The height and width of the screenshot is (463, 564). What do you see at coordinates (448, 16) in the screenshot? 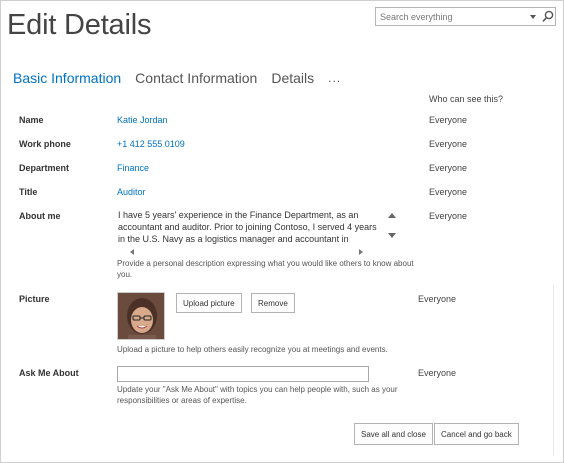
I see `search-input` at bounding box center [448, 16].